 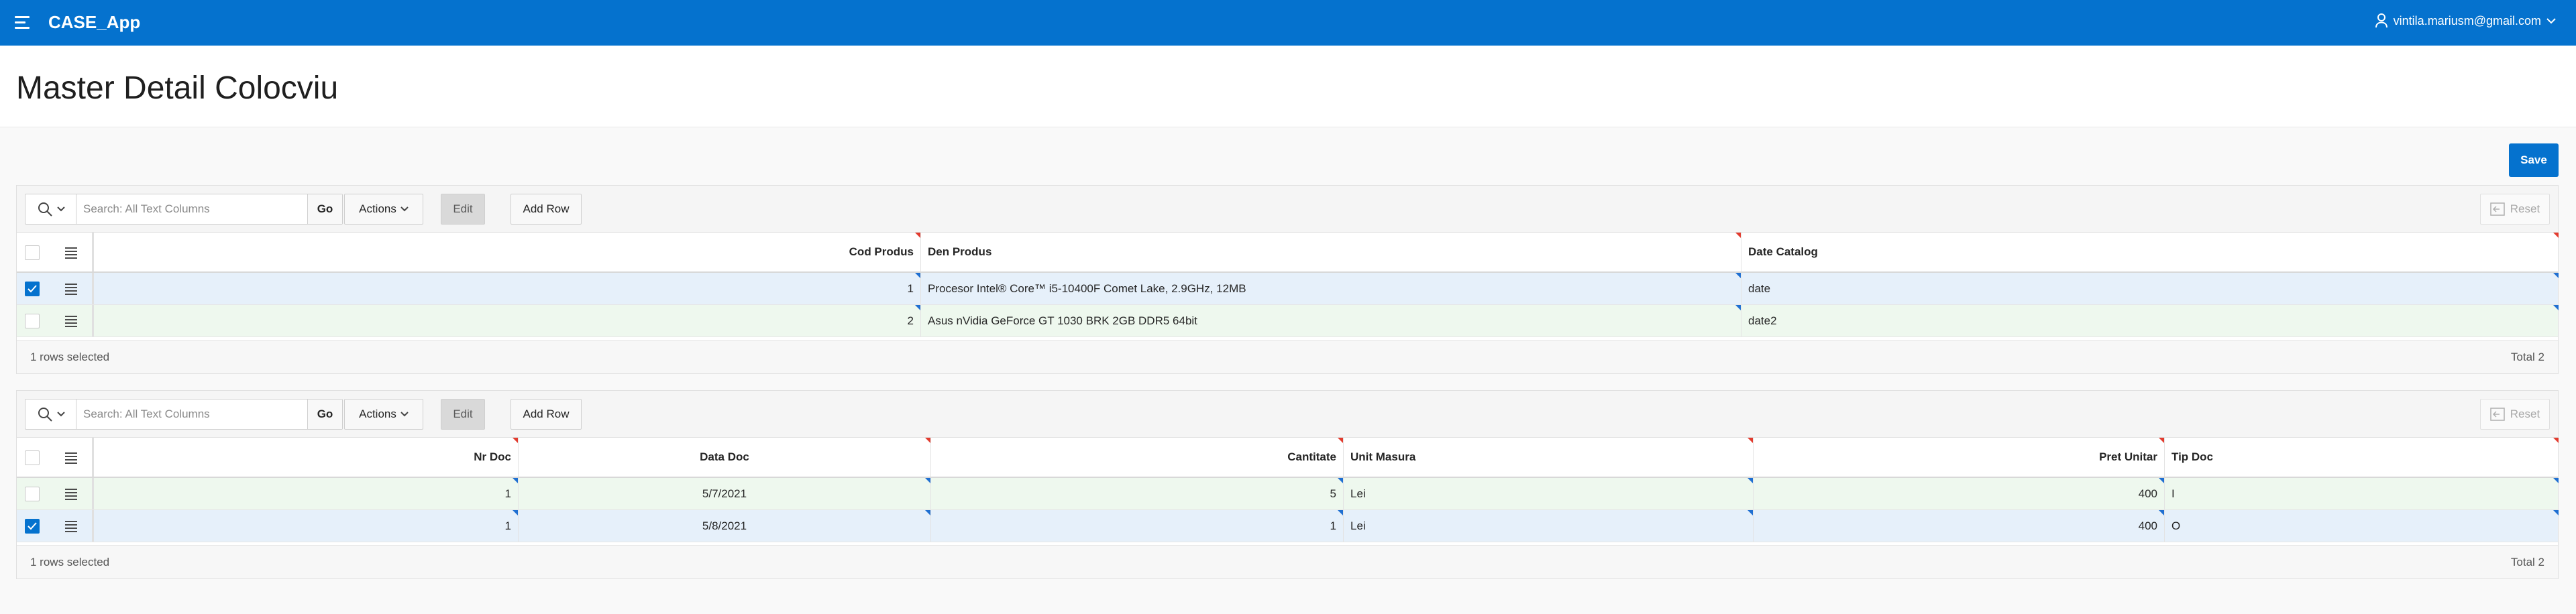 What do you see at coordinates (94, 22) in the screenshot?
I see `app-title: CASE_App` at bounding box center [94, 22].